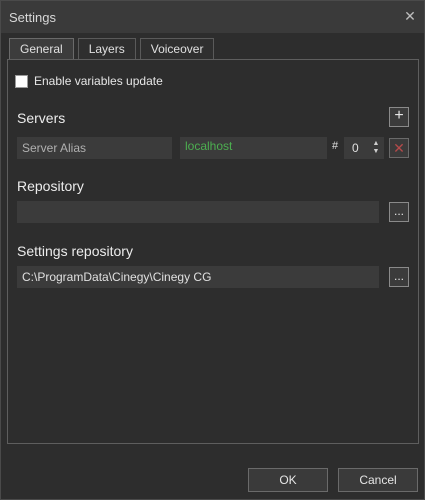 The width and height of the screenshot is (425, 500). What do you see at coordinates (94, 148) in the screenshot?
I see `server-alias-input: Server Alias` at bounding box center [94, 148].